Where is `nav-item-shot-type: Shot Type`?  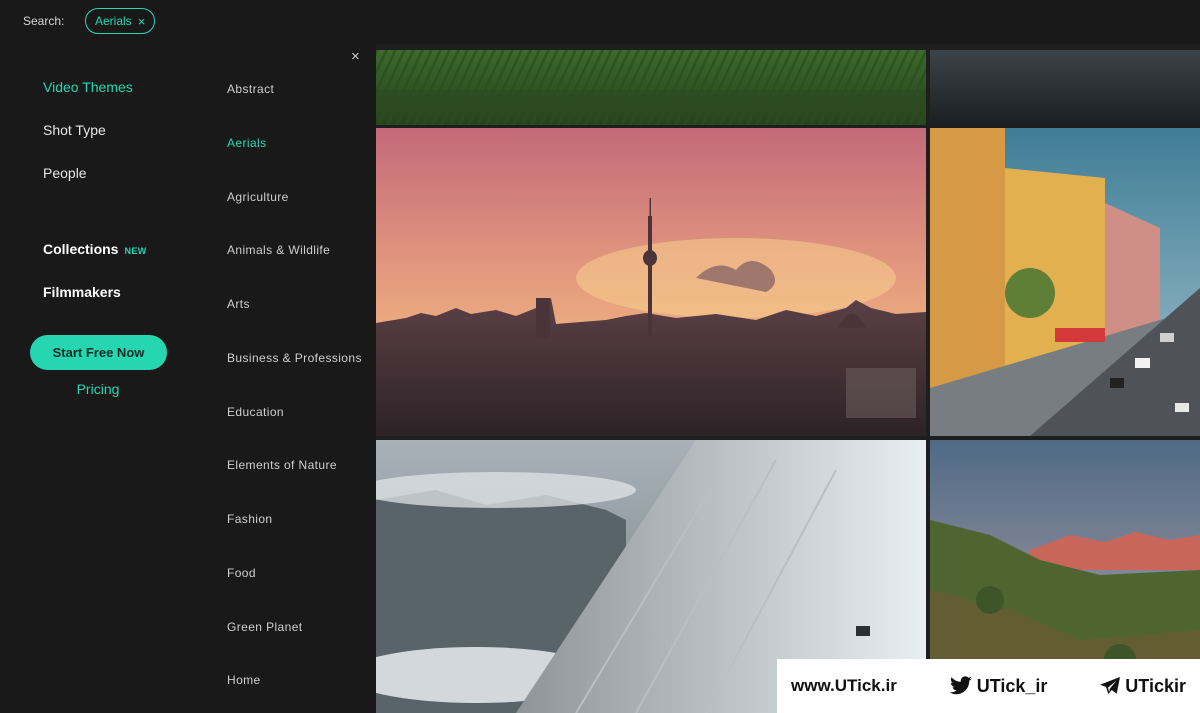 nav-item-shot-type: Shot Type is located at coordinates (74, 130).